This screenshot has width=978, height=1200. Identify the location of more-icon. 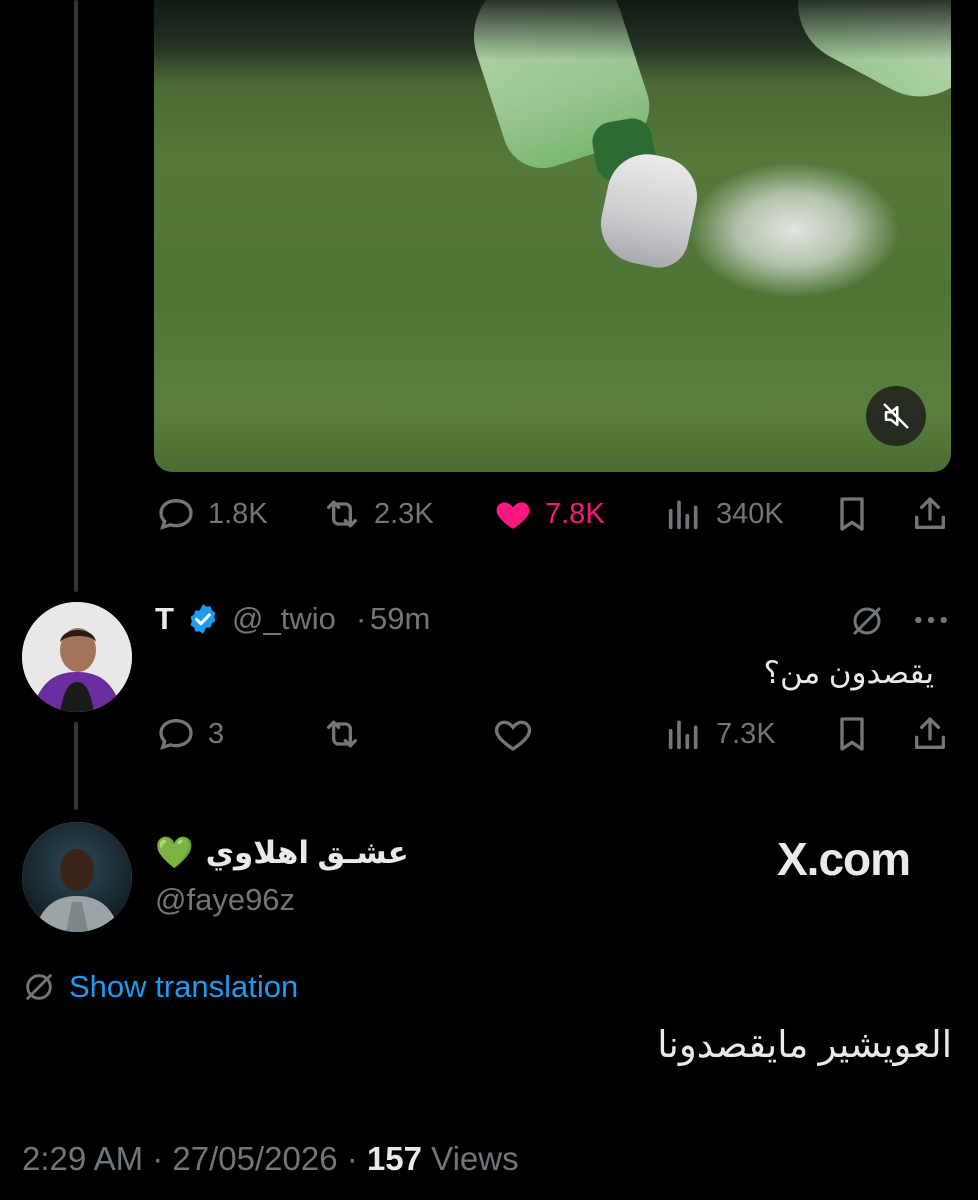
(931, 620).